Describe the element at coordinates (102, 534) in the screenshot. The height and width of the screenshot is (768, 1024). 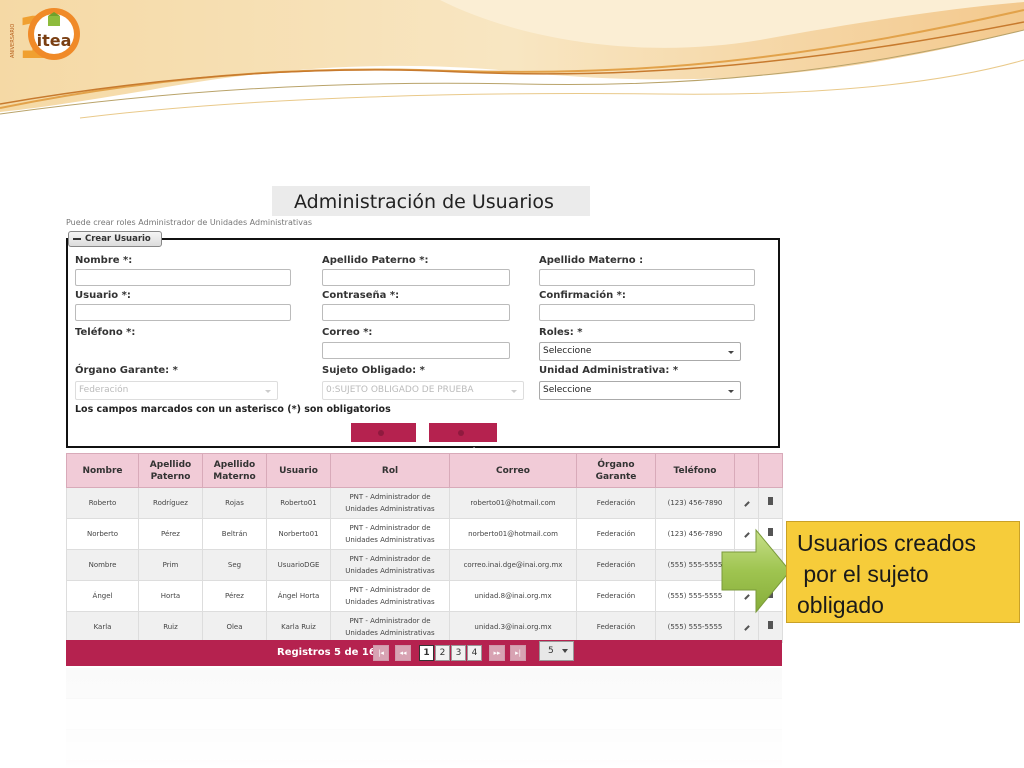
I see `cell-nombre: Norberto` at that location.